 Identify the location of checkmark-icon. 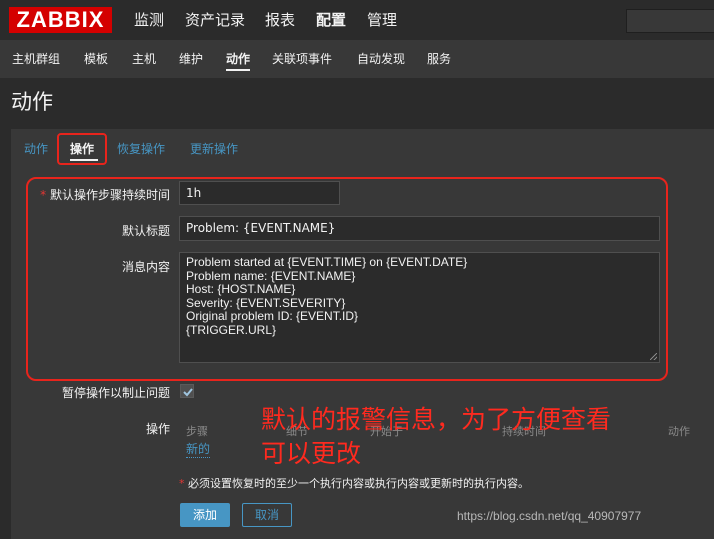
(188, 392).